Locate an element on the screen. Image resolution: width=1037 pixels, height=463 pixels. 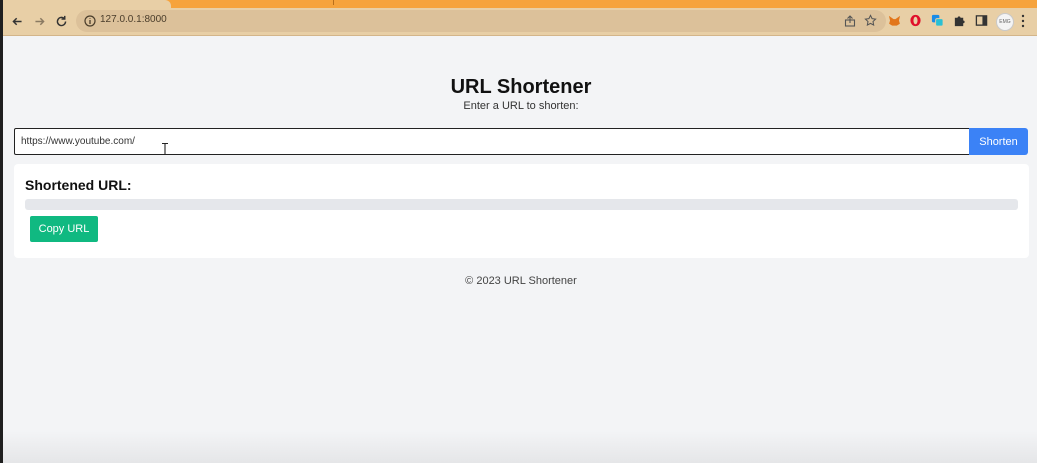
profile-avatar: EMG is located at coordinates (1005, 22).